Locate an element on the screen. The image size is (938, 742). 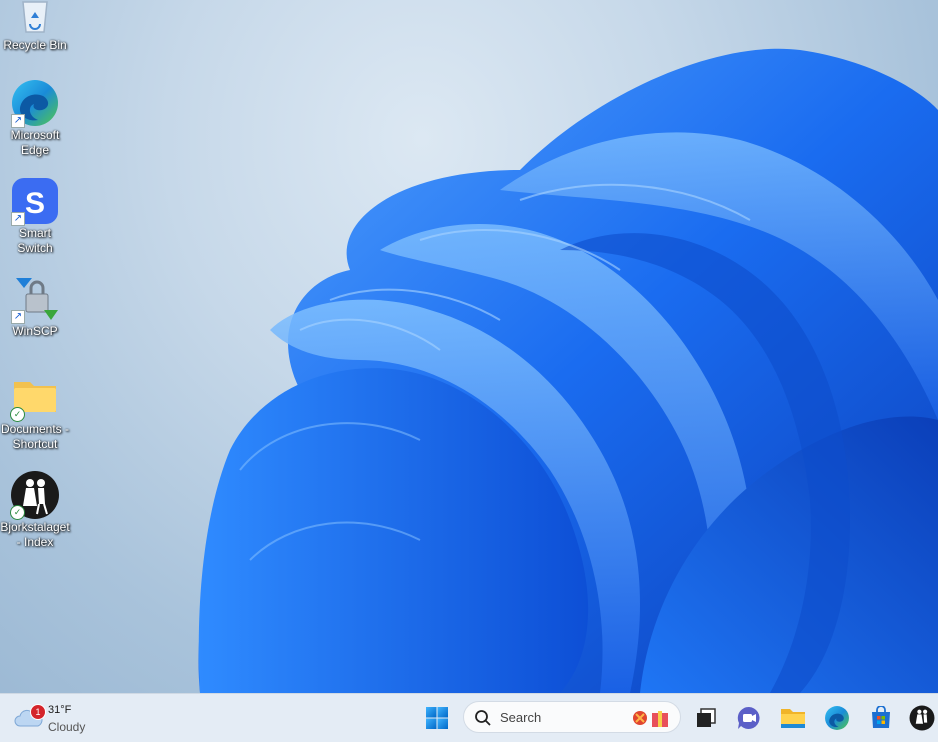
store-icon is located at coordinates (881, 717).